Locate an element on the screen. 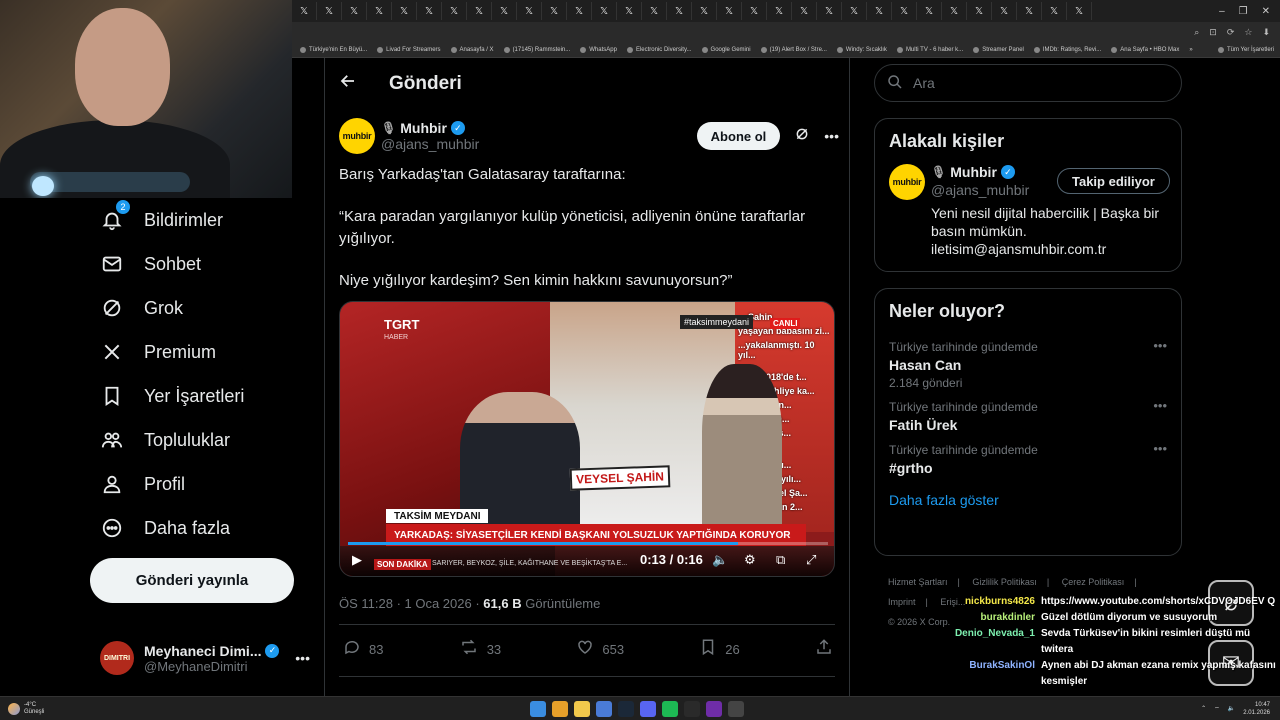  nav-item-communities: Topluluklar is located at coordinates (165, 440).